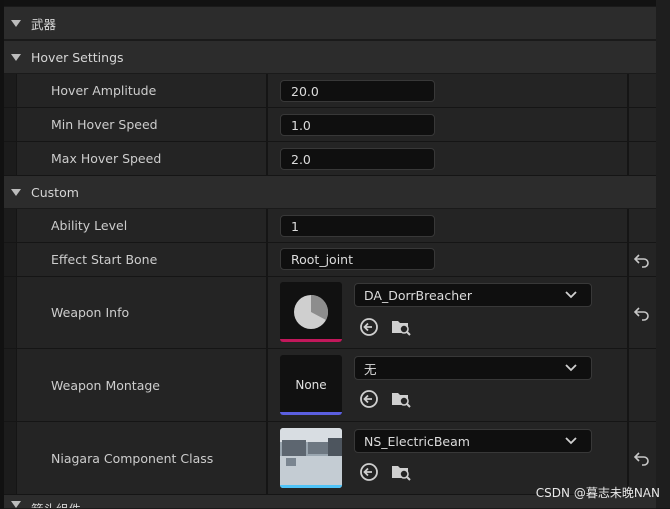 This screenshot has height=509, width=670. Describe the element at coordinates (330, 192) in the screenshot. I see `category-custom: Custom` at that location.